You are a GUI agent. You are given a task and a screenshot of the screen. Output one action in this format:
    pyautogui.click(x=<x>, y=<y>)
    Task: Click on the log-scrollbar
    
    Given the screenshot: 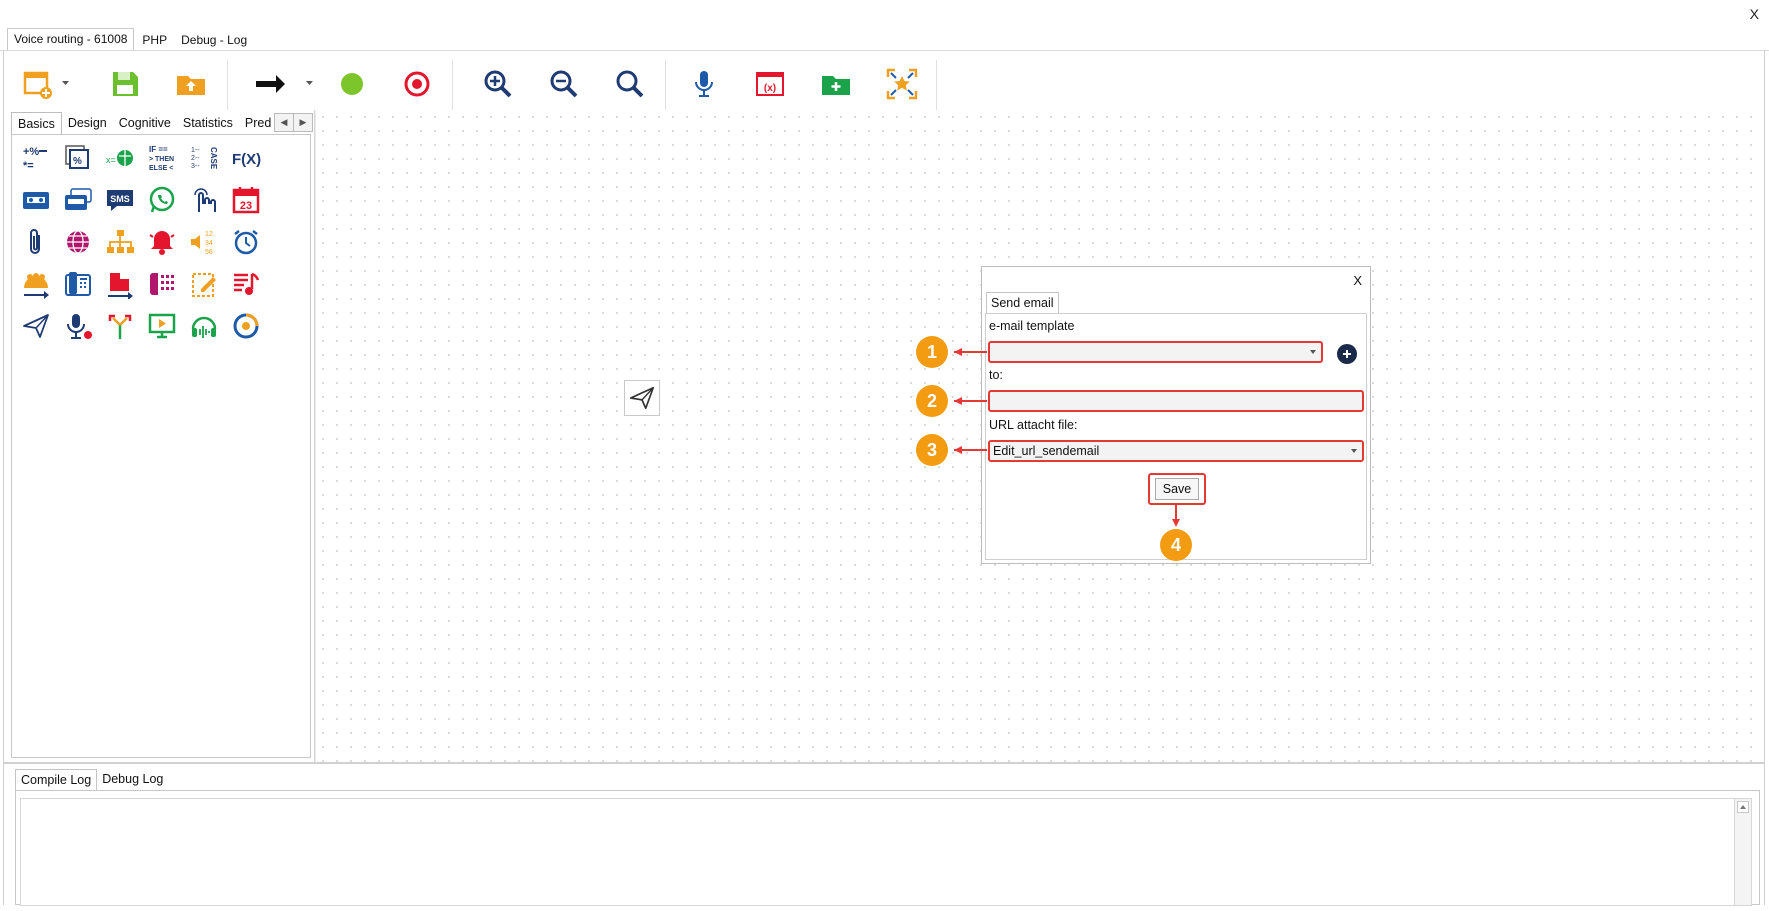 What is the action you would take?
    pyautogui.click(x=1743, y=852)
    